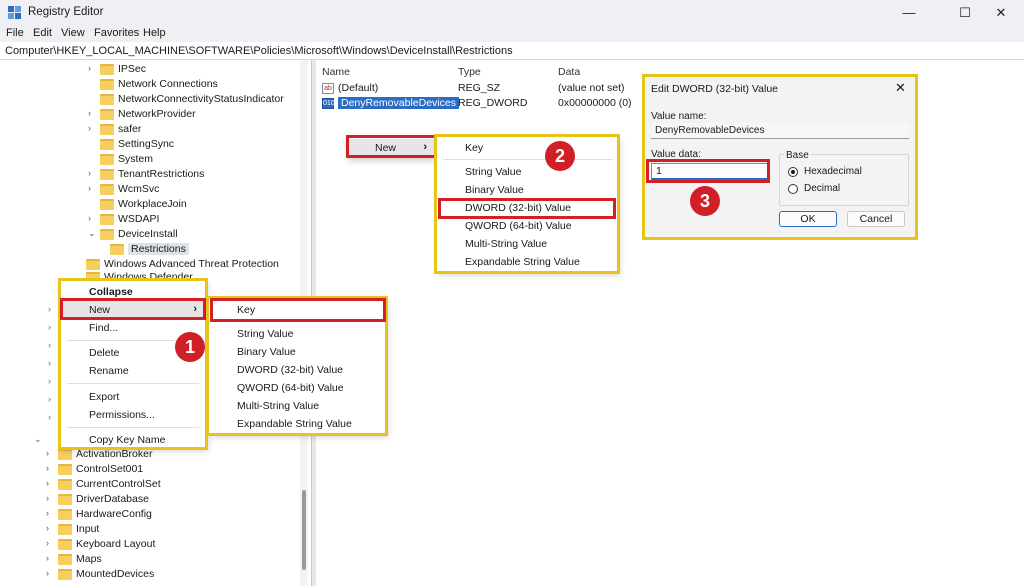  I want to click on menu-item-export: Export, so click(133, 397).